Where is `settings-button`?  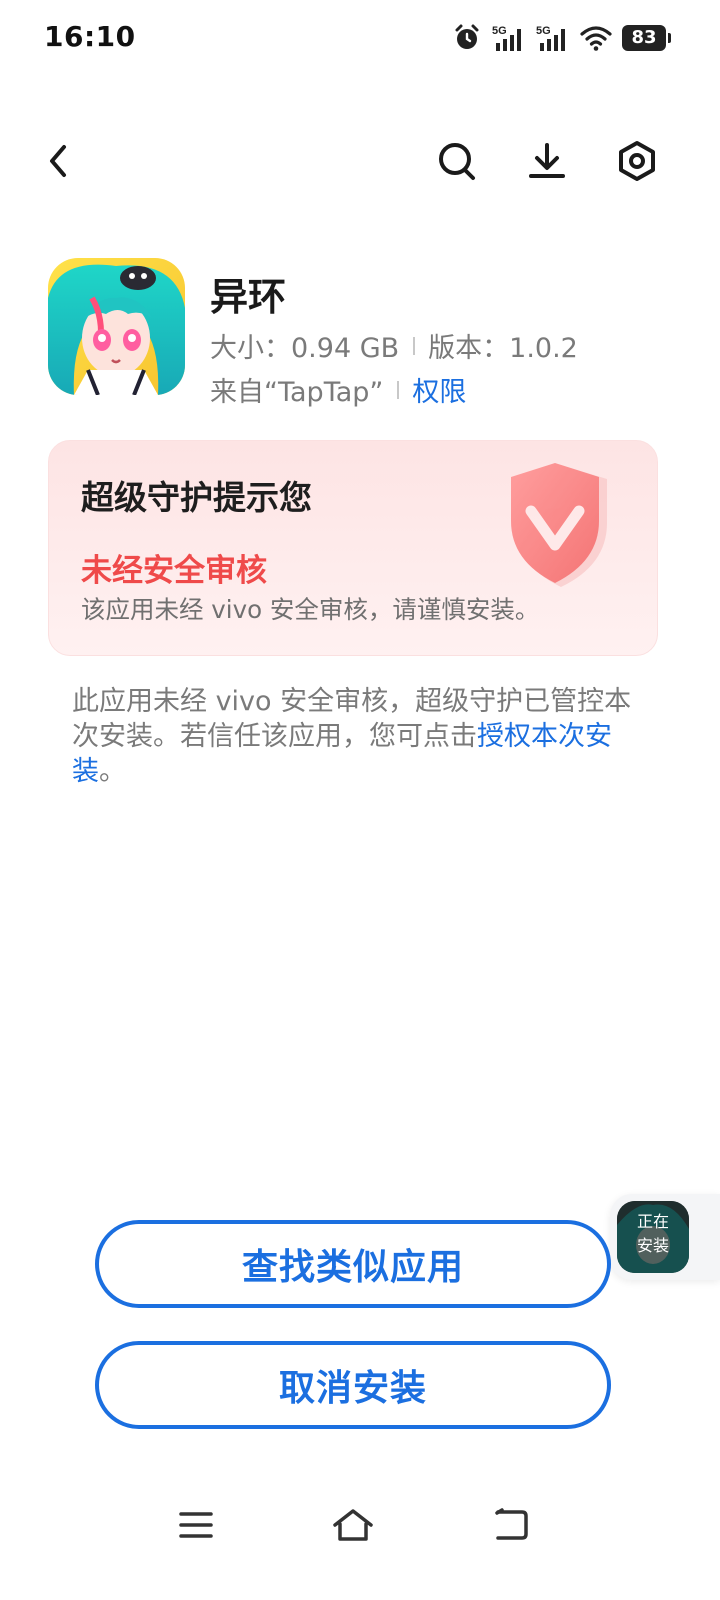
settings-button is located at coordinates (637, 161).